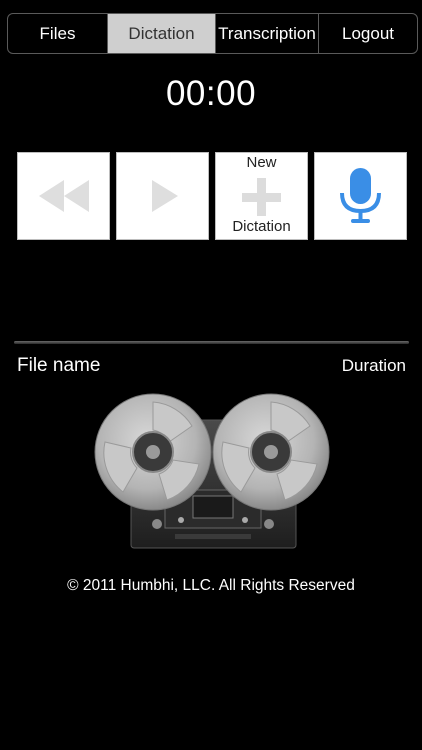 Image resolution: width=422 pixels, height=750 pixels. Describe the element at coordinates (211, 585) in the screenshot. I see `copyright-footer: © 2011 Humbhi, LLC. All Rights Reserved` at that location.